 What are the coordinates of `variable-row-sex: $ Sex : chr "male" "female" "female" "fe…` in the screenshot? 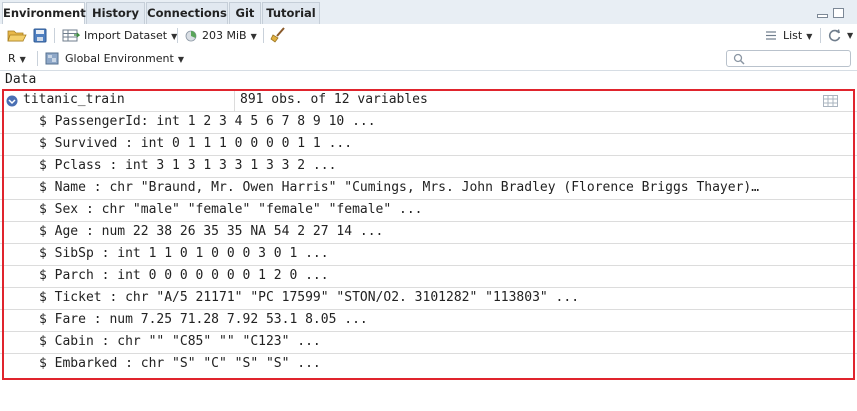 It's located at (428, 211).